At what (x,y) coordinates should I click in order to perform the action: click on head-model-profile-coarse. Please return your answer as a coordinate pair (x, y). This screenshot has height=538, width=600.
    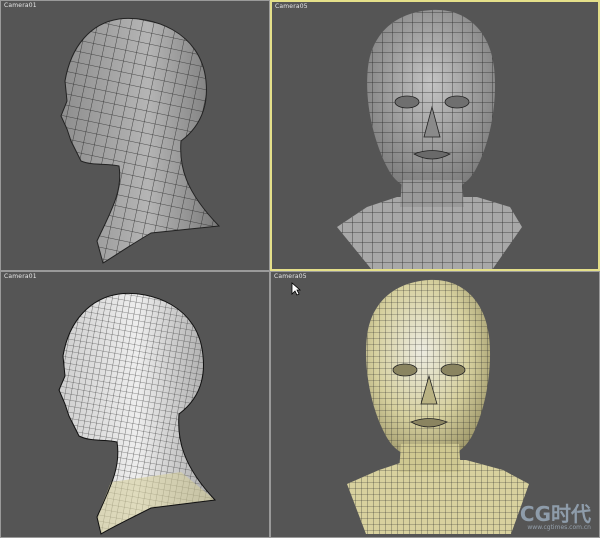
    Looking at the image, I should click on (140, 140).